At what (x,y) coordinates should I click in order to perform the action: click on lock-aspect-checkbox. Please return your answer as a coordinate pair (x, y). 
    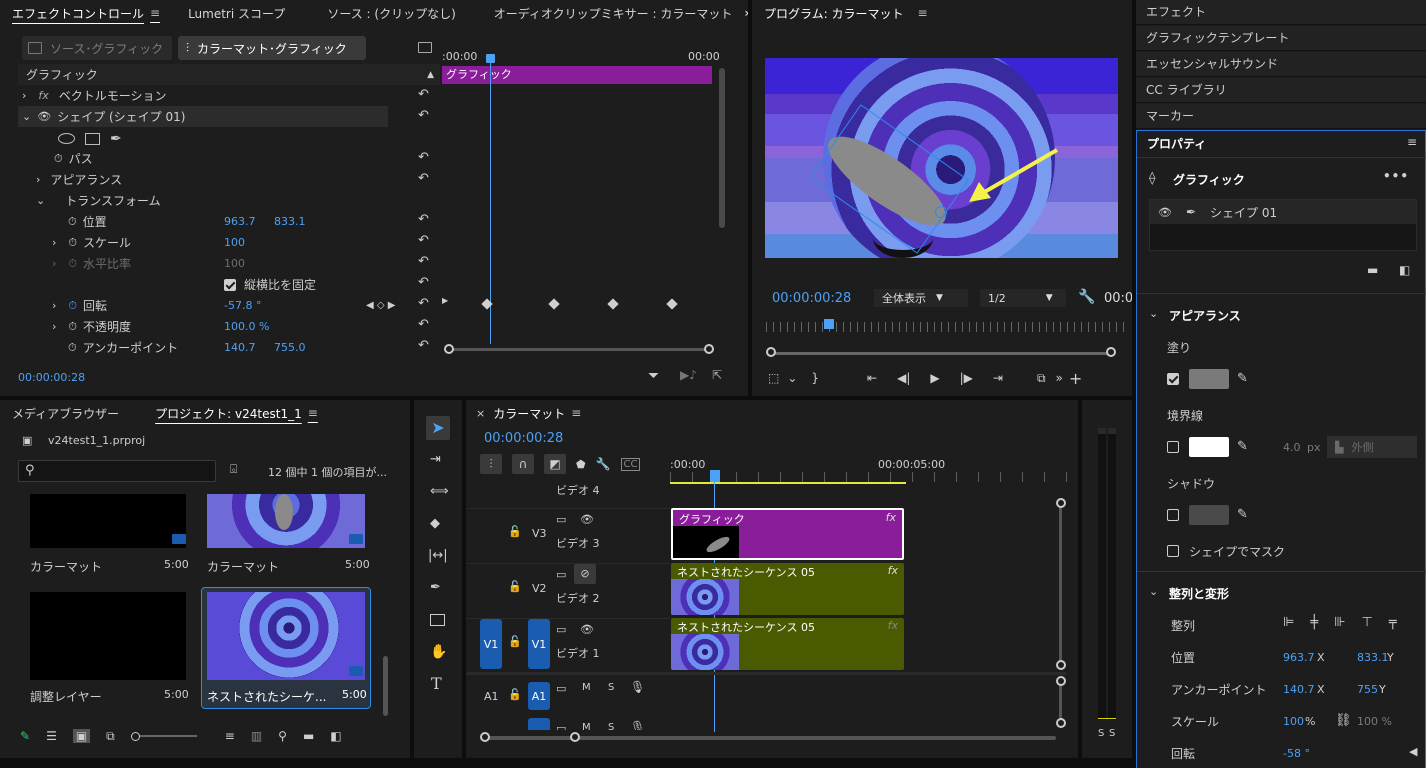
    Looking at the image, I should click on (230, 284).